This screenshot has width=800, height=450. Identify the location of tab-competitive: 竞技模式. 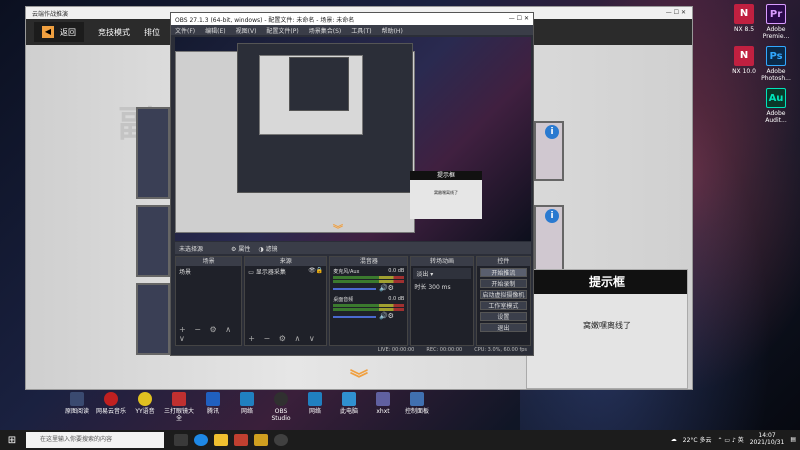
(114, 32).